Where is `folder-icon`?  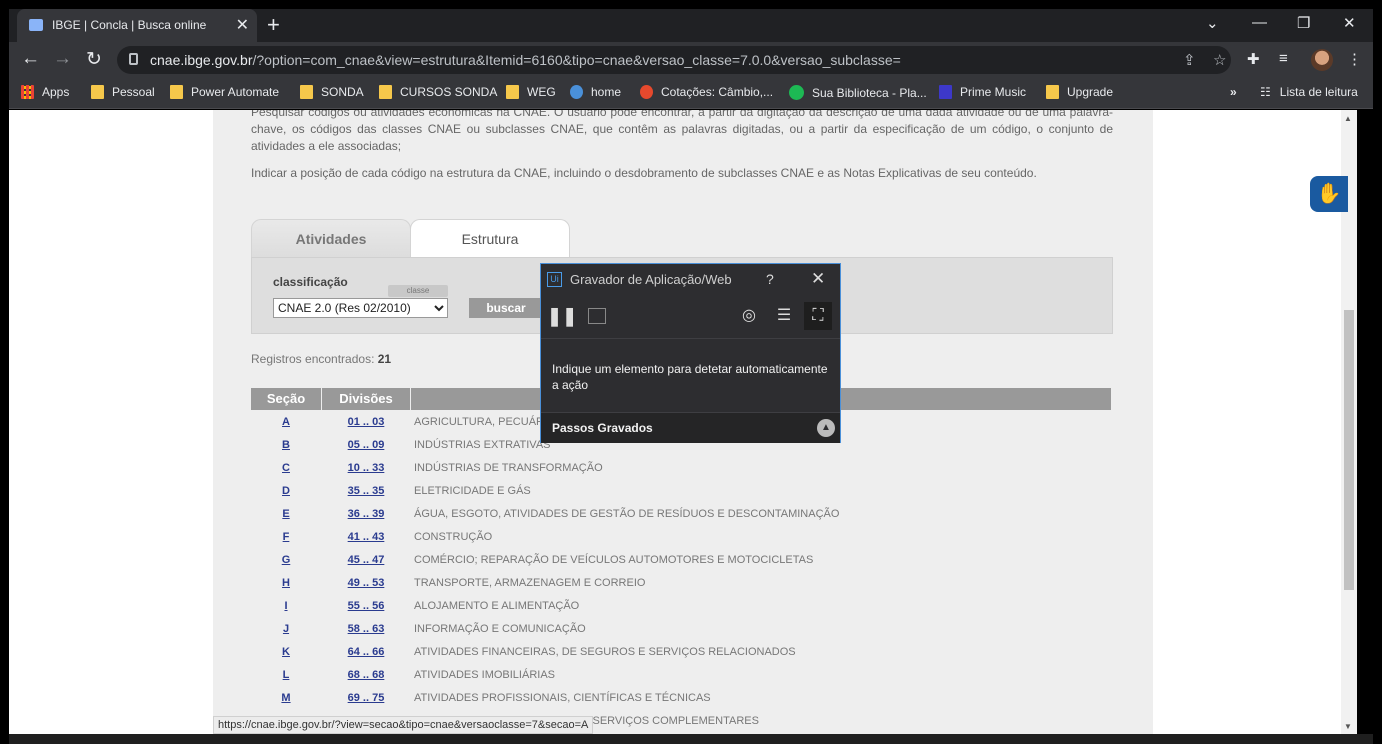 folder-icon is located at coordinates (385, 92).